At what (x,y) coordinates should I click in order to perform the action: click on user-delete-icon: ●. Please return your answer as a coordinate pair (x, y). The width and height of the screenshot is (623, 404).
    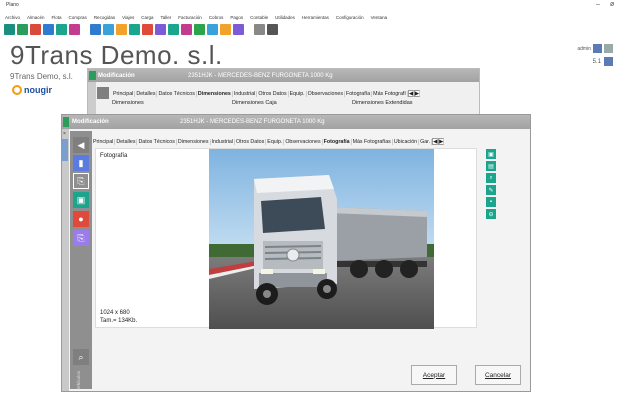
    Looking at the image, I should click on (81, 219).